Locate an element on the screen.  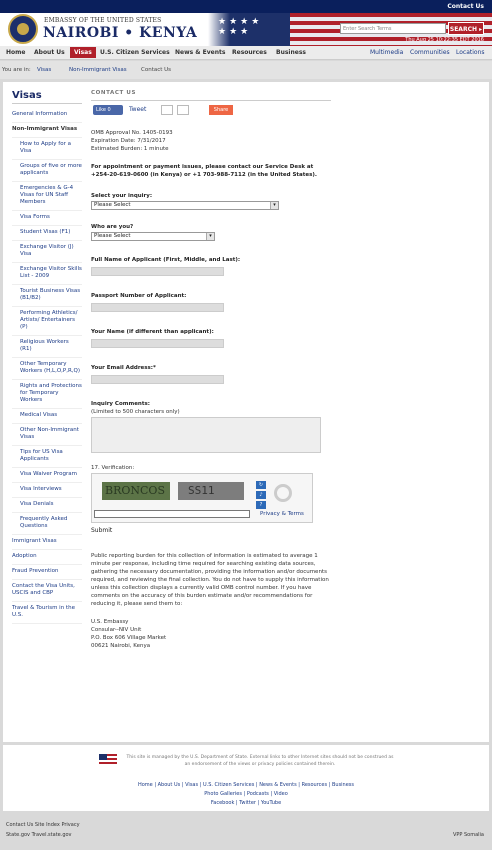
recaptcha-logo-icon is located at coordinates (283, 493).